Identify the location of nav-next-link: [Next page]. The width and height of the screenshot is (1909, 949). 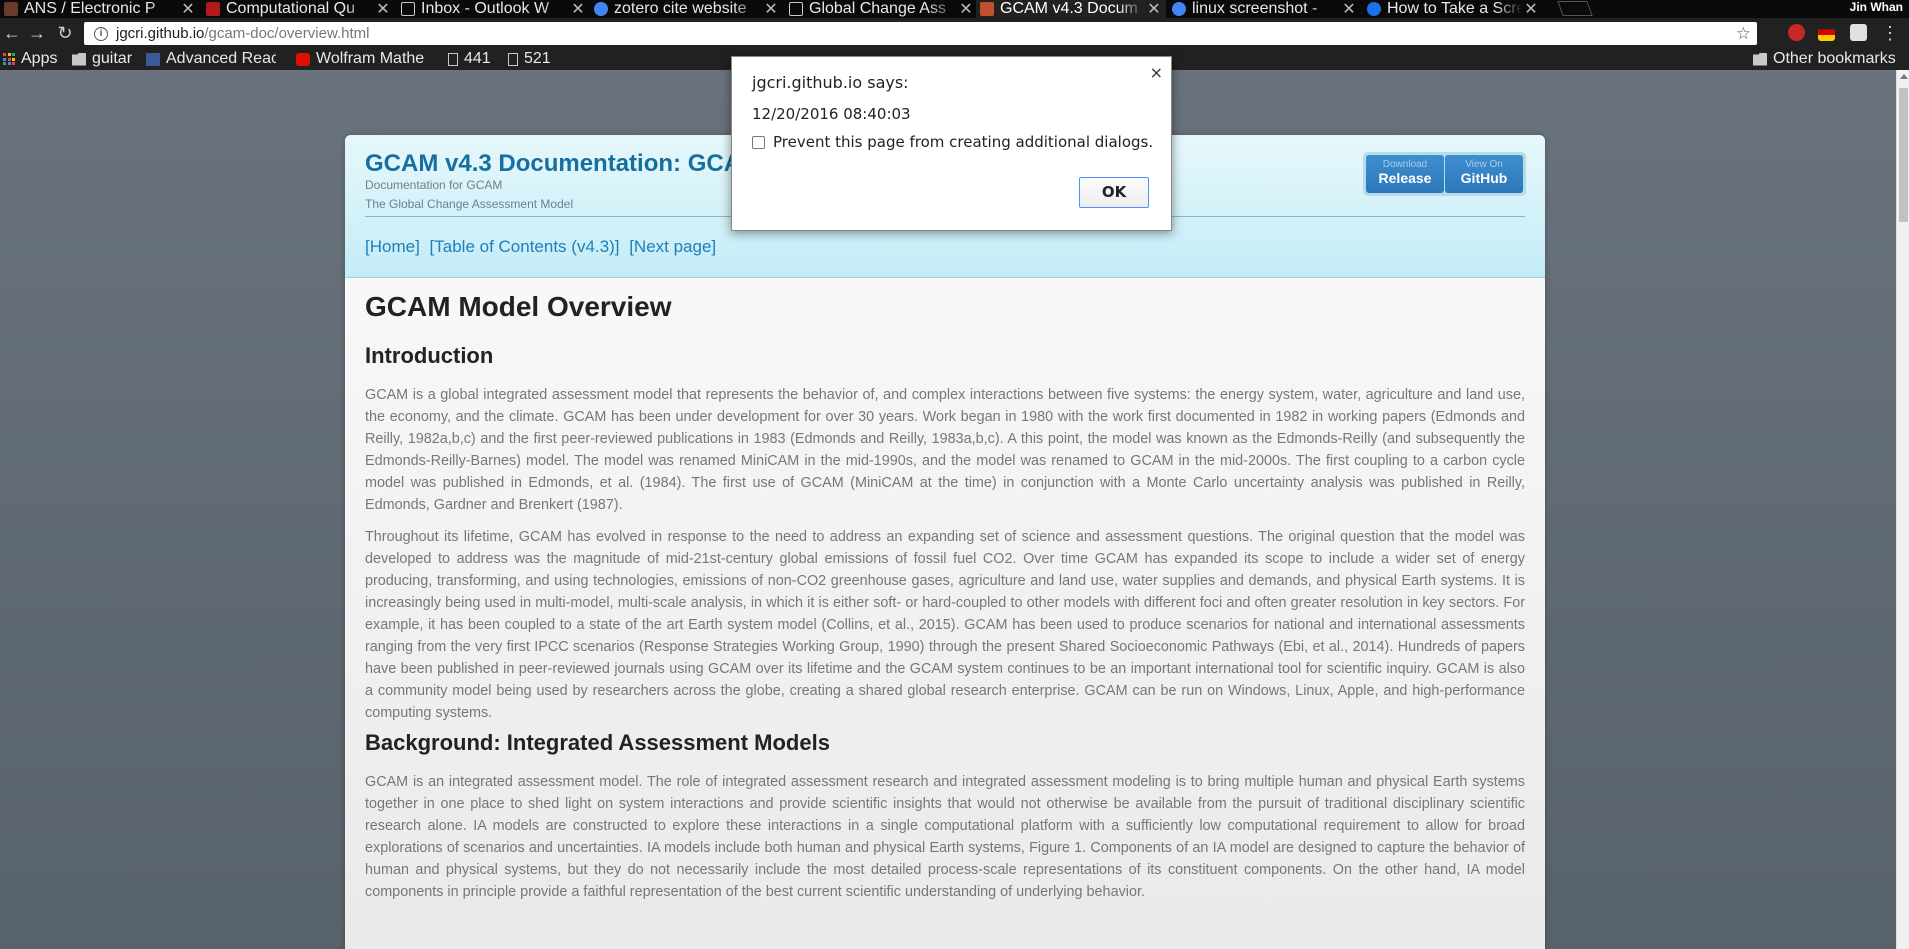
(672, 246).